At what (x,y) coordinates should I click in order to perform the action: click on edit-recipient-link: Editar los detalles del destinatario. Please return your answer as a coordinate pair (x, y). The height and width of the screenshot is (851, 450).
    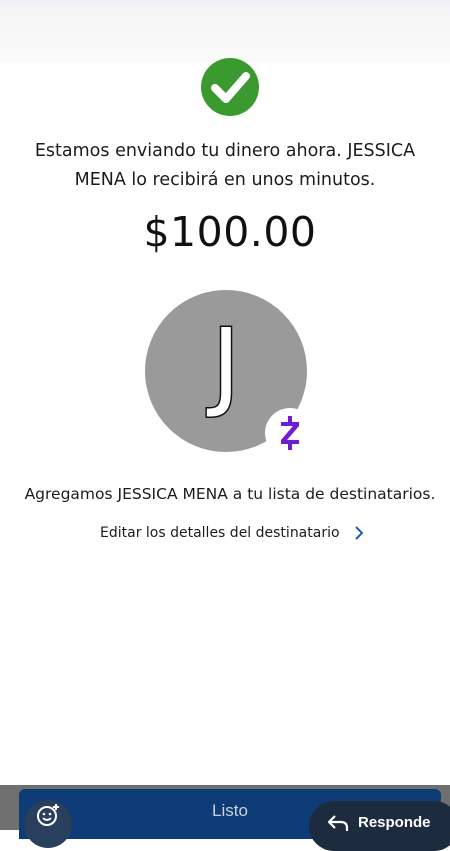
    Looking at the image, I should click on (235, 533).